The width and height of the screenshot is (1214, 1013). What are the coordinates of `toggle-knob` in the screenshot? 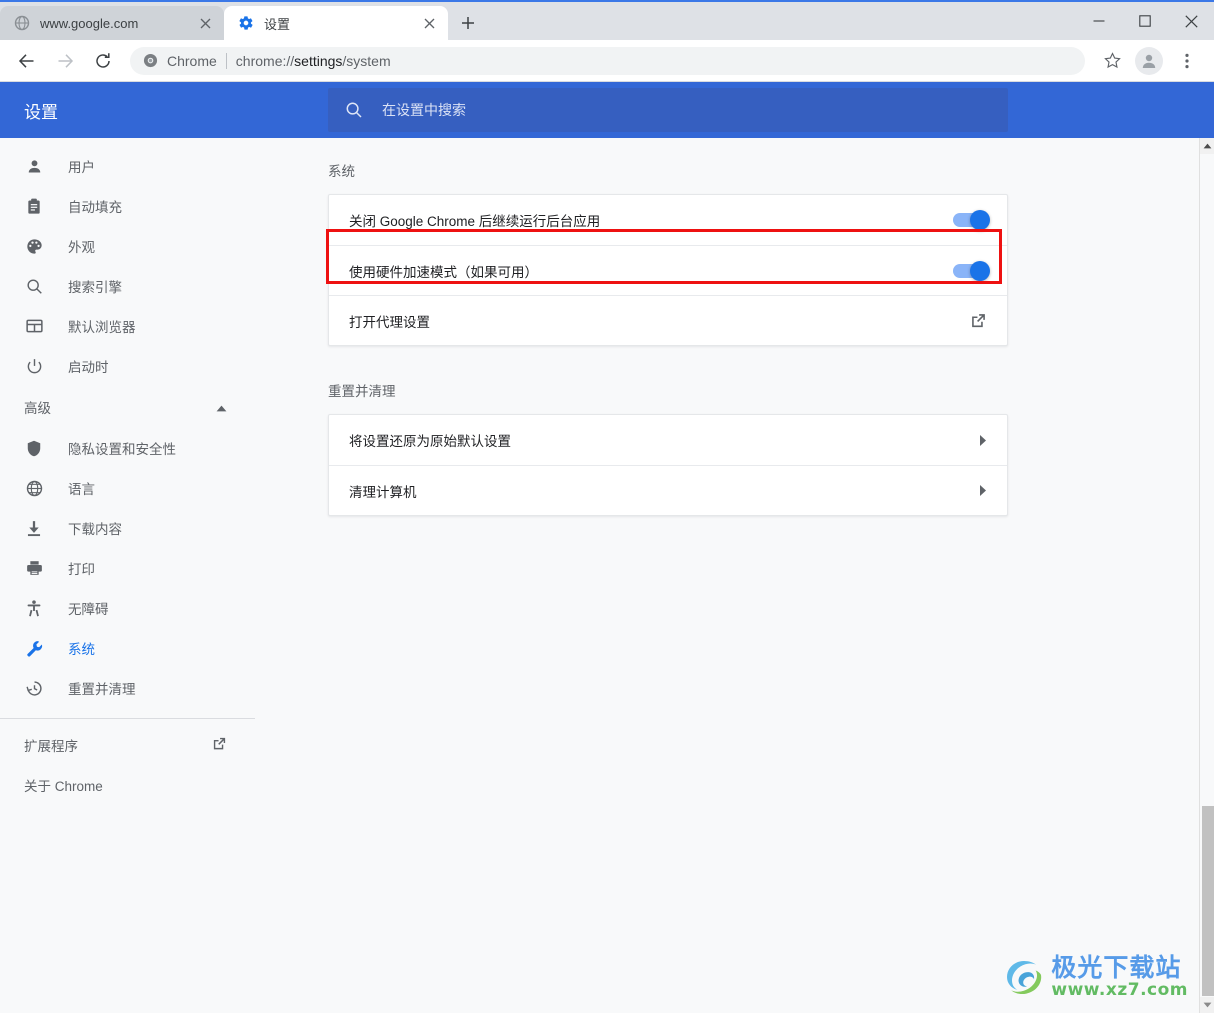 It's located at (980, 220).